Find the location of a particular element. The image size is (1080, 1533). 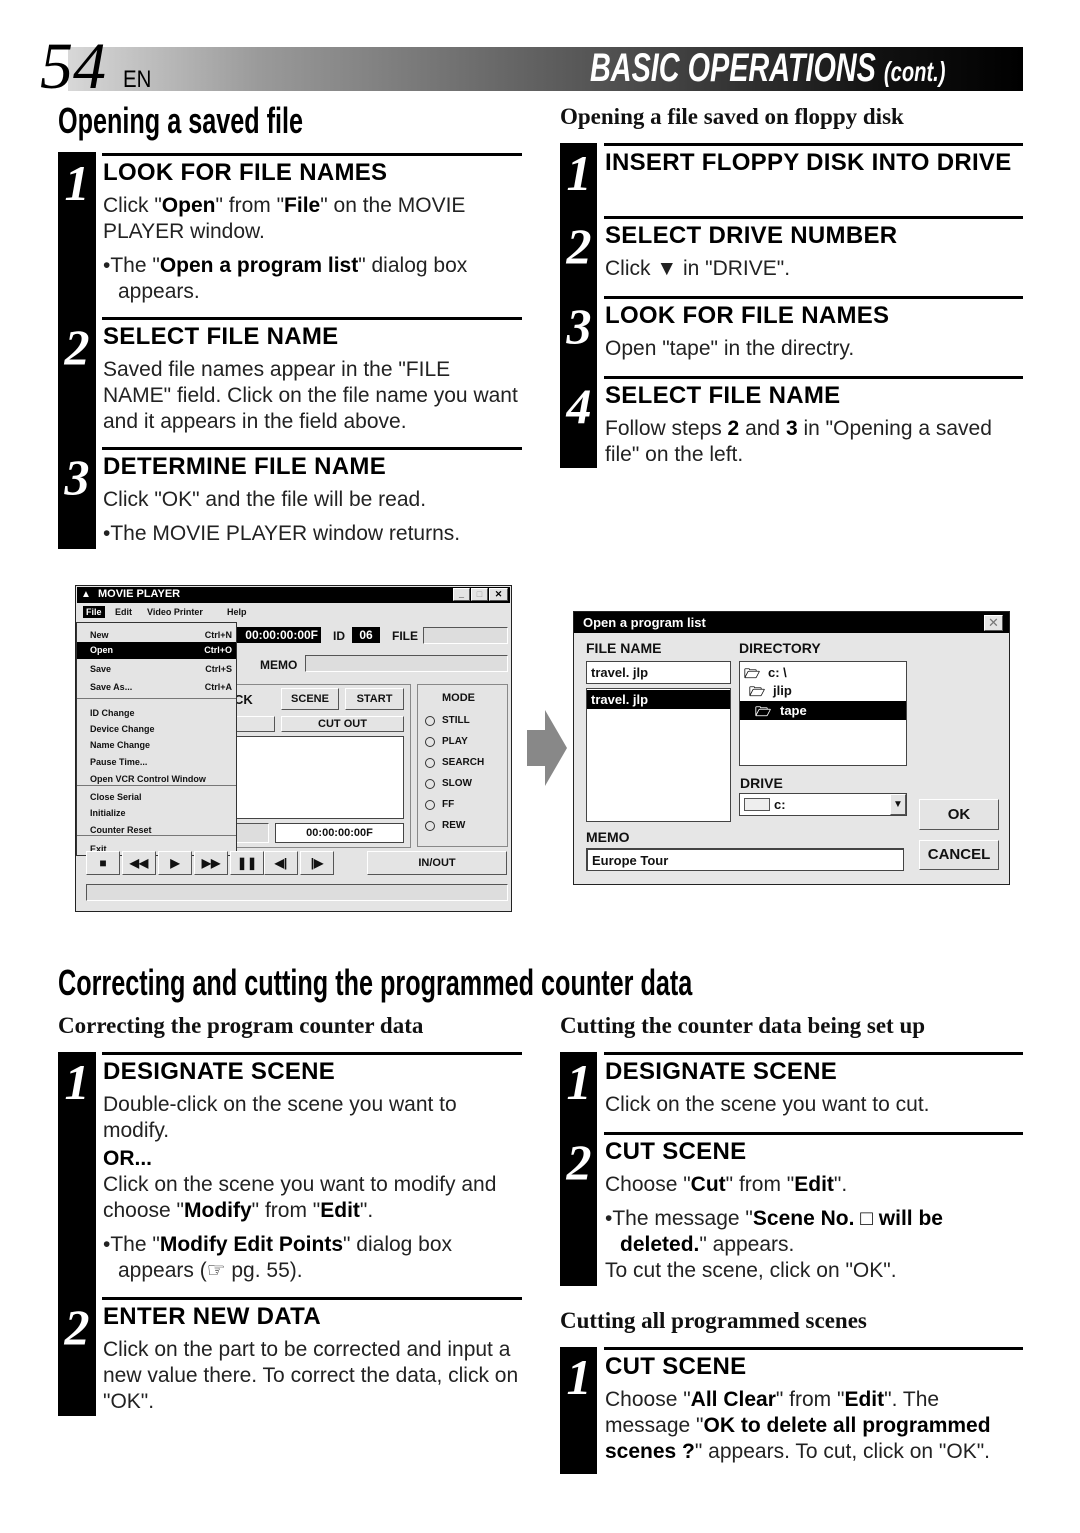

menu-item-initialize: Initialize is located at coordinates (156, 813).